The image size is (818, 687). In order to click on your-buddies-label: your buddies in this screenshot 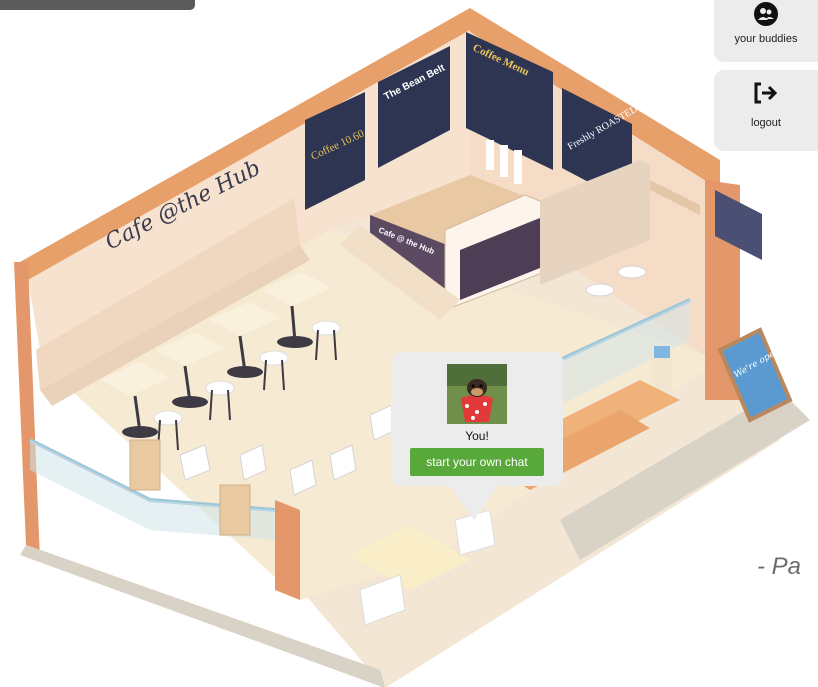, I will do `click(766, 39)`.